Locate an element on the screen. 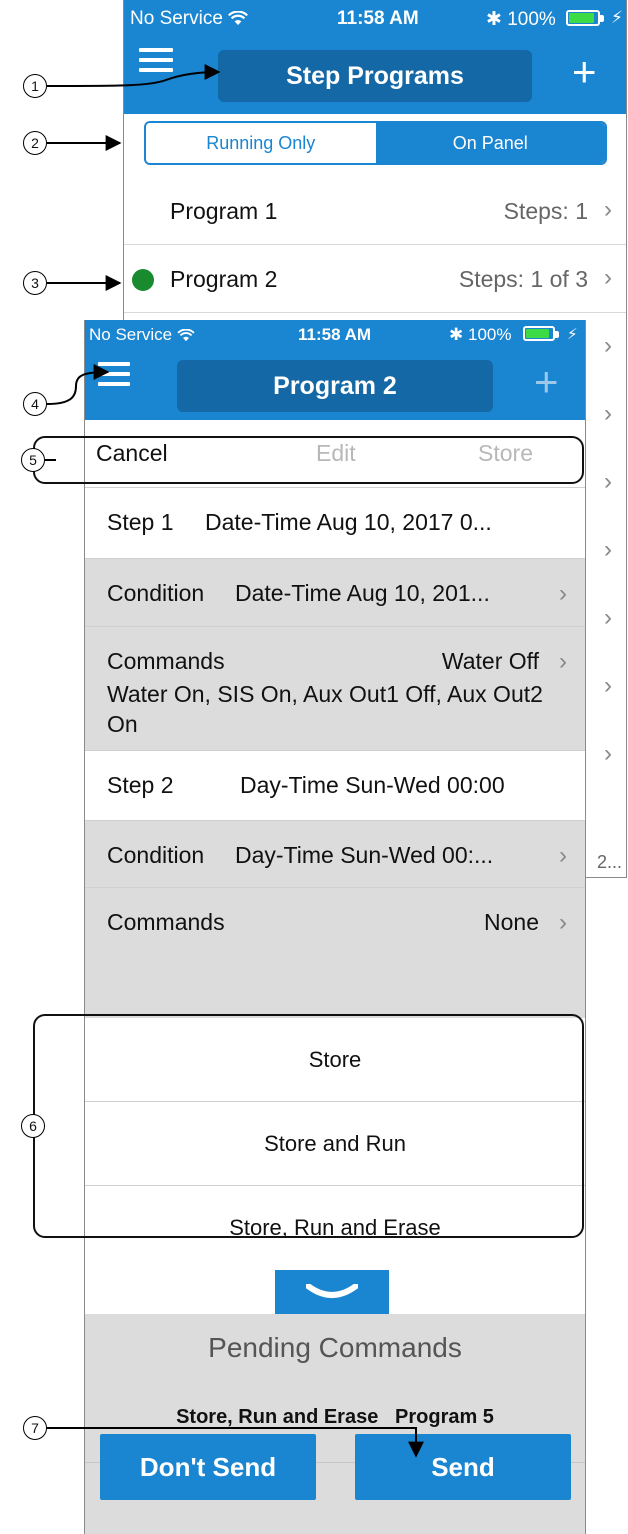 Image resolution: width=628 pixels, height=1534 pixels. step-label: Step 1 is located at coordinates (140, 522).